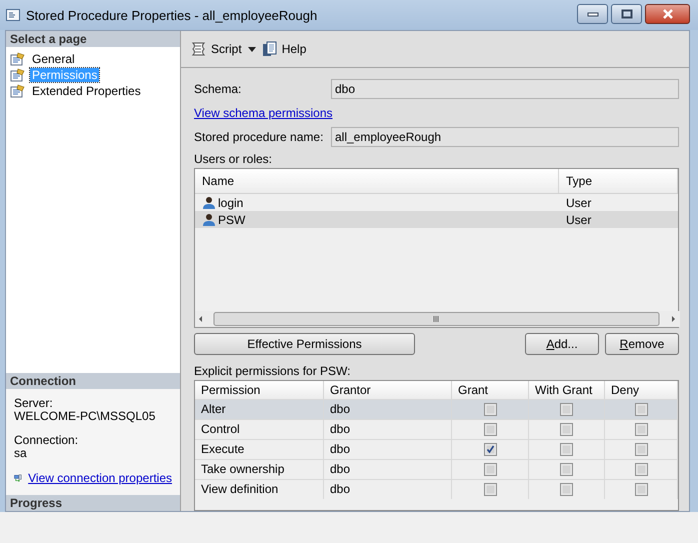 This screenshot has width=698, height=543. Describe the element at coordinates (618, 181) in the screenshot. I see `column-header: Type` at that location.